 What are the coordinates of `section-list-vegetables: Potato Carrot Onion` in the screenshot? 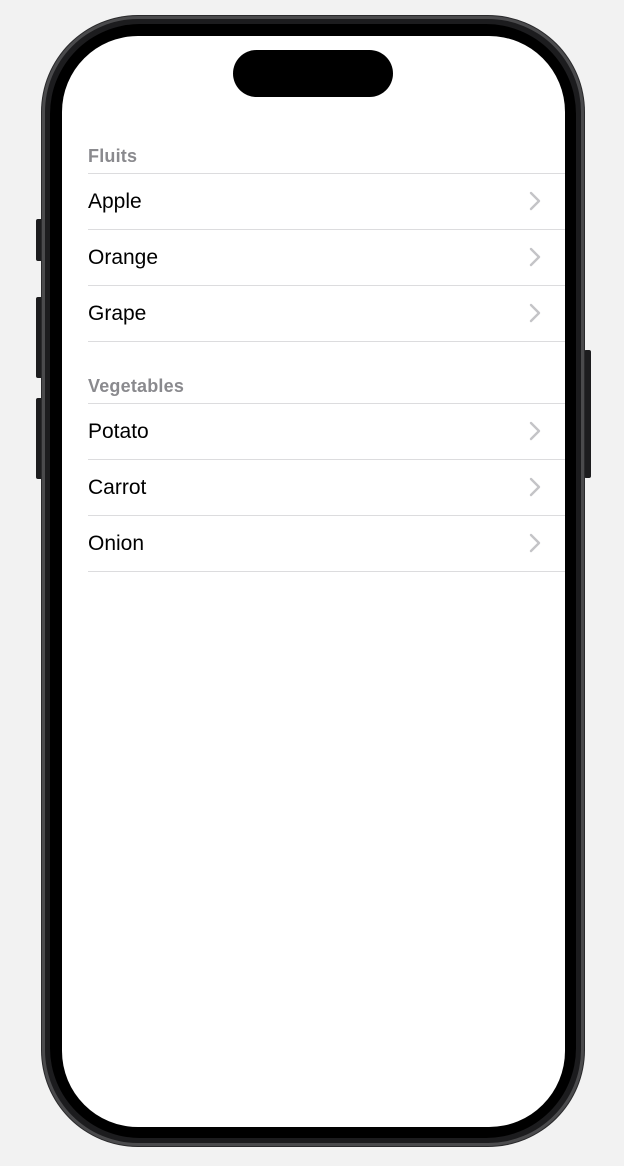 It's located at (326, 487).